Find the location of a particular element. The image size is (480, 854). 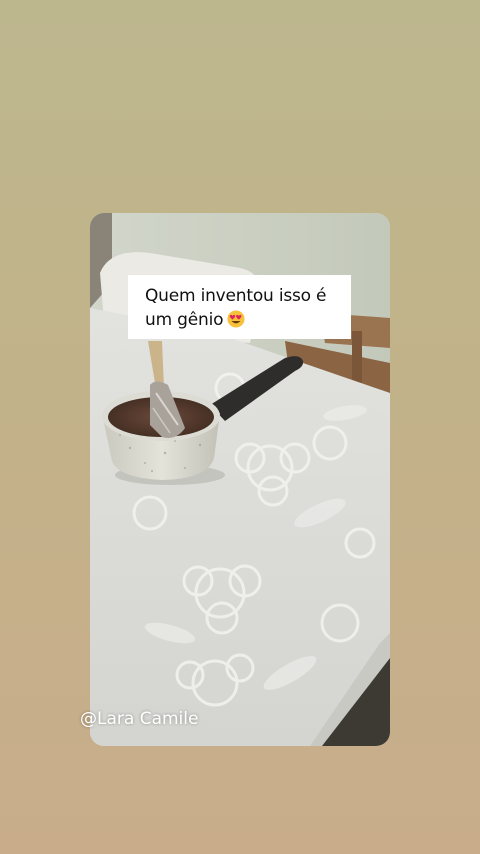

caption-line-1: Quem inventou isso é is located at coordinates (236, 296).